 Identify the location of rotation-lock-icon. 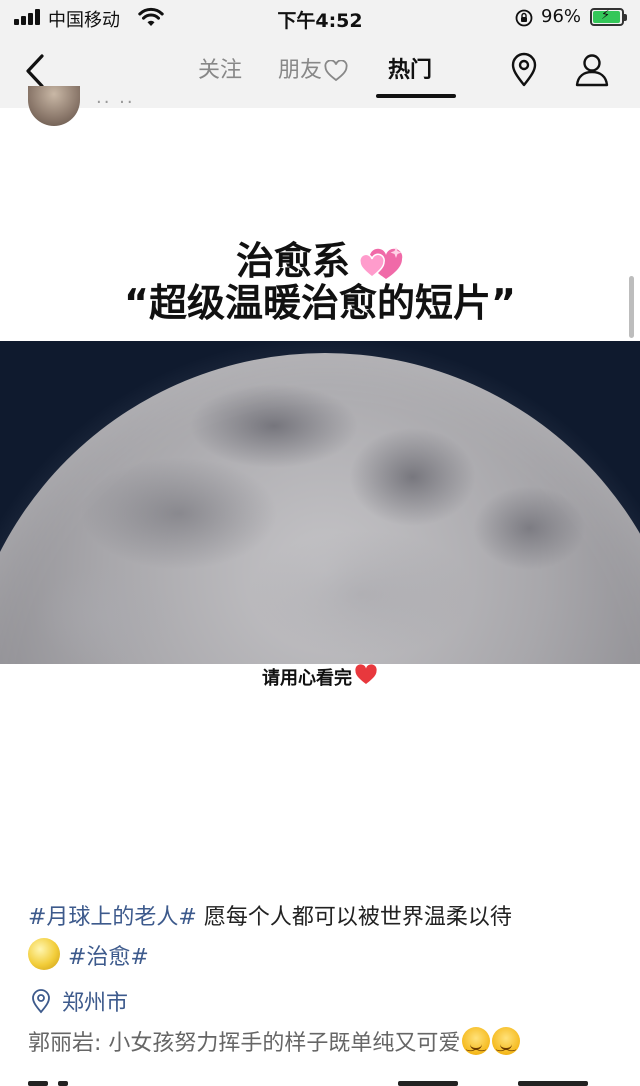
(524, 18).